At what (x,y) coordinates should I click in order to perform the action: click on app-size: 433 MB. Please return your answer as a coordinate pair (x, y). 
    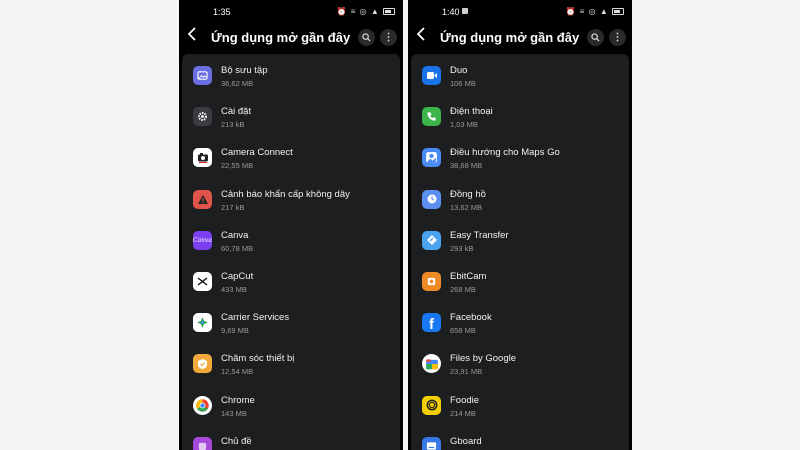
    Looking at the image, I should click on (234, 289).